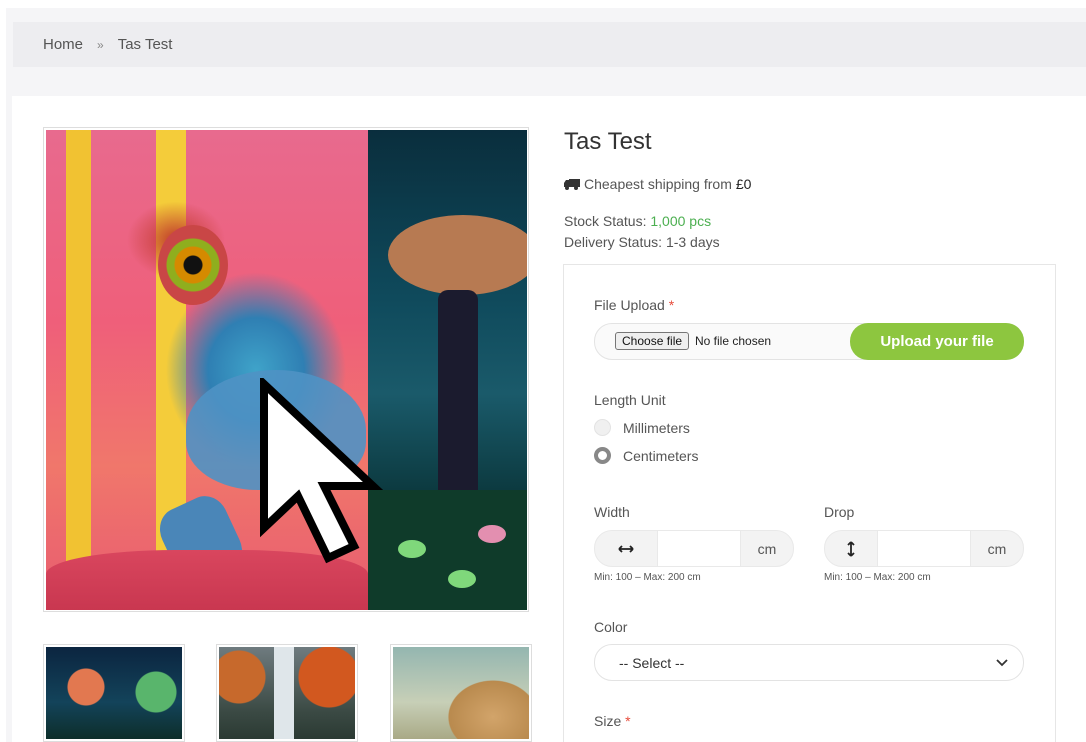 This screenshot has height=742, width=1086. What do you see at coordinates (839, 512) in the screenshot?
I see `drop-label: Drop` at bounding box center [839, 512].